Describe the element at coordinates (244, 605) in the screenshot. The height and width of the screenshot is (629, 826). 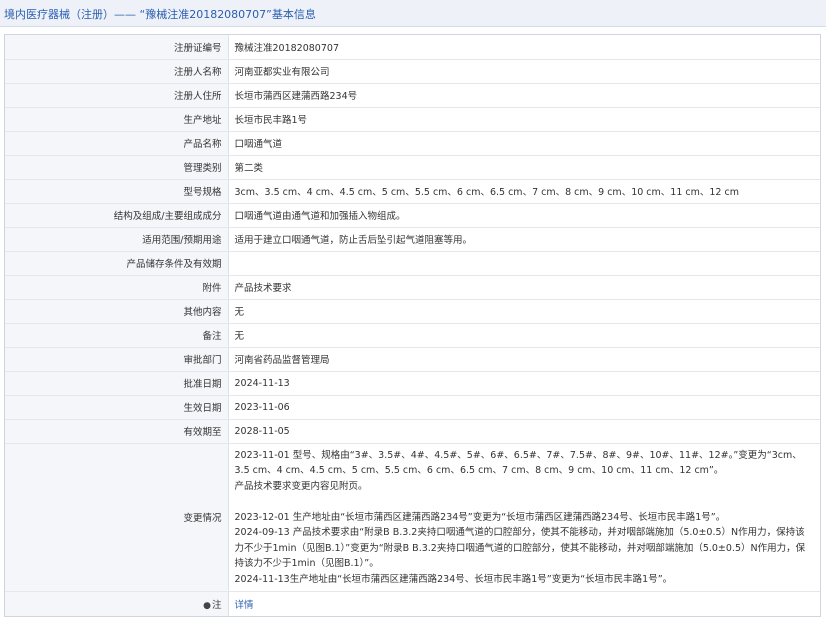
I see `details-link: 详情` at that location.